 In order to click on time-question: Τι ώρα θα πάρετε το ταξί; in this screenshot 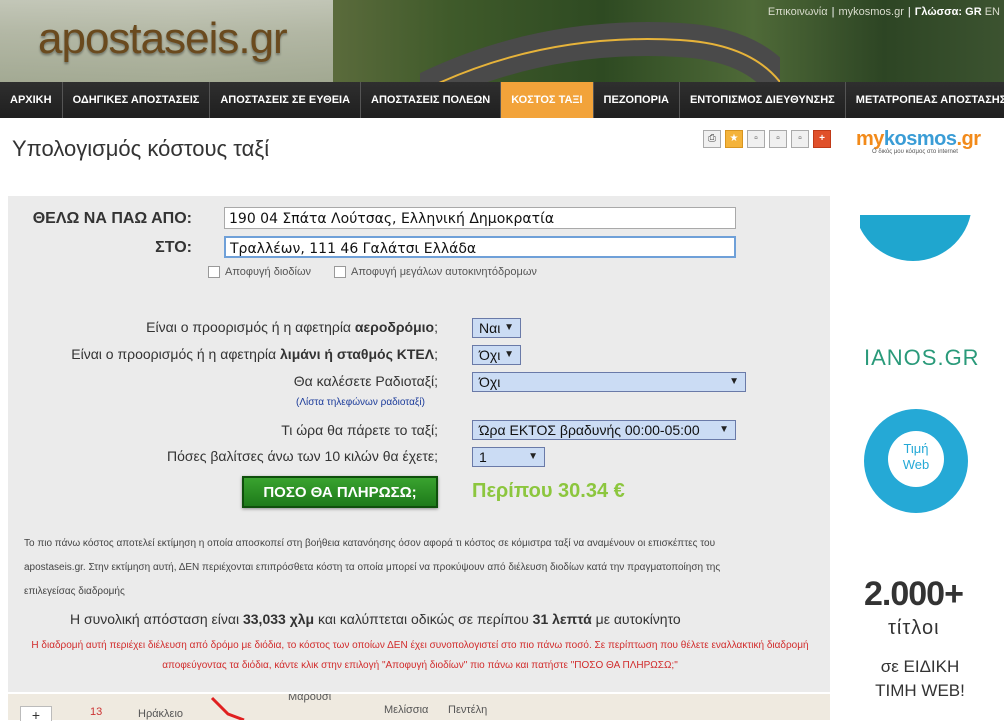, I will do `click(359, 430)`.